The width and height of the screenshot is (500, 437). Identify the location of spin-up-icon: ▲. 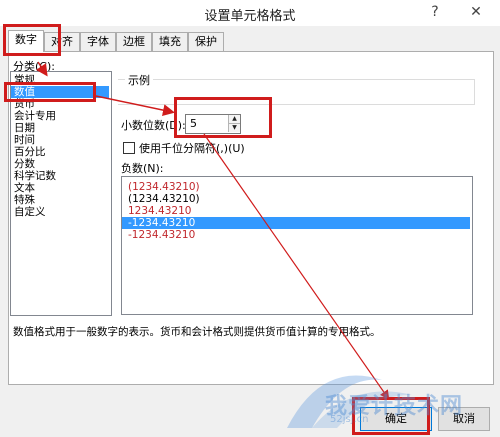
(234, 119).